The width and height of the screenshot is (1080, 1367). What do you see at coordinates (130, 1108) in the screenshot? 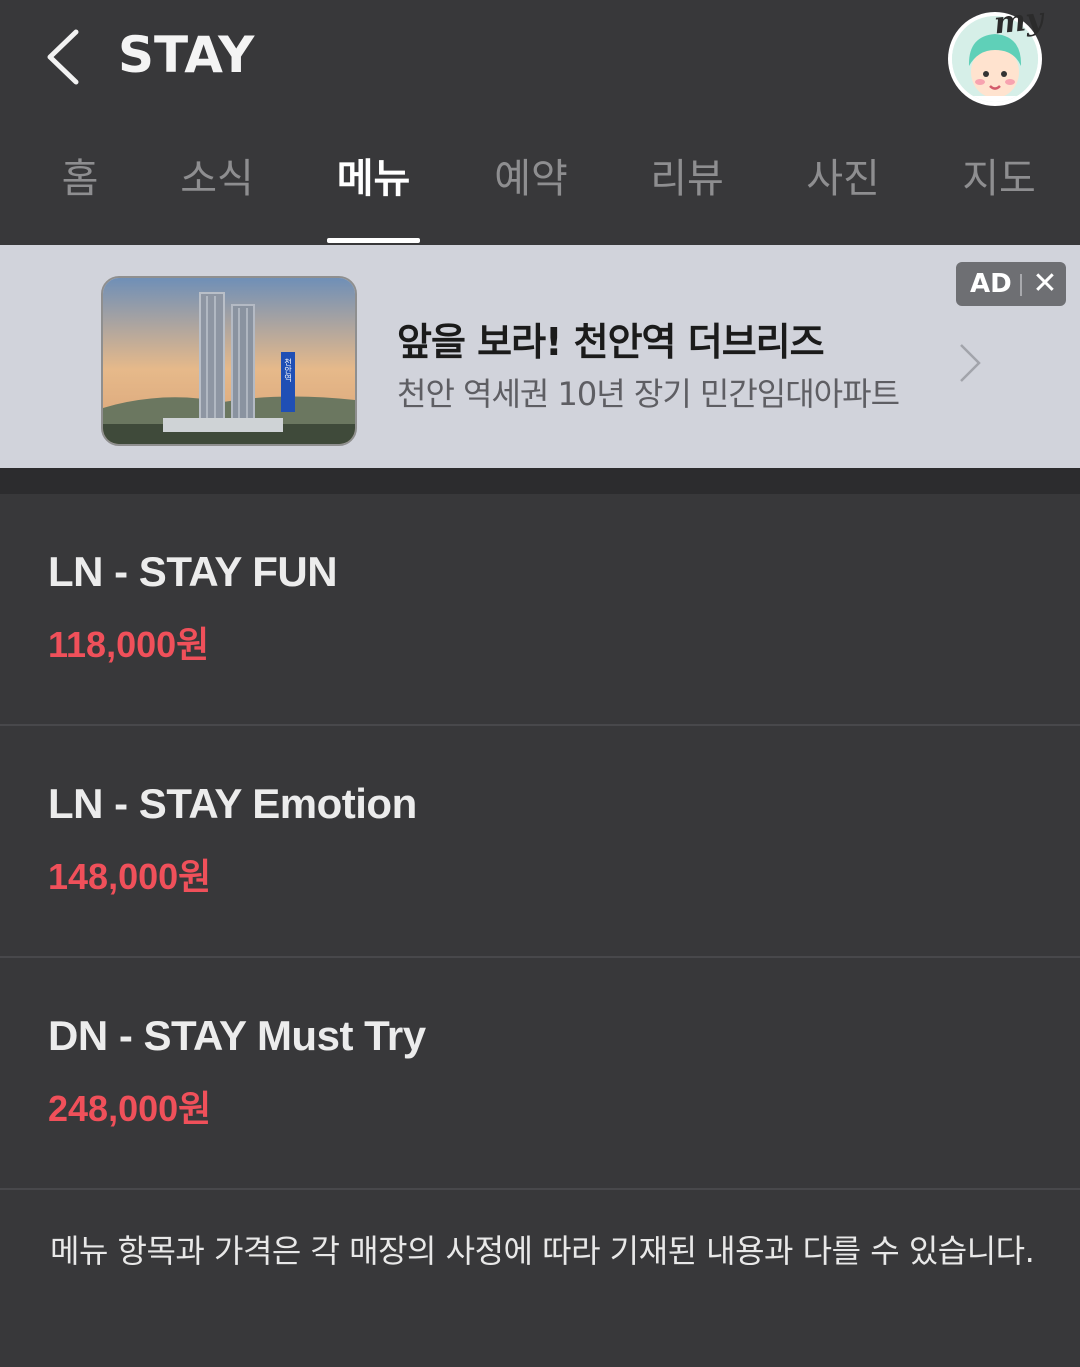
I see `menu-item-price: 248,000원` at bounding box center [130, 1108].